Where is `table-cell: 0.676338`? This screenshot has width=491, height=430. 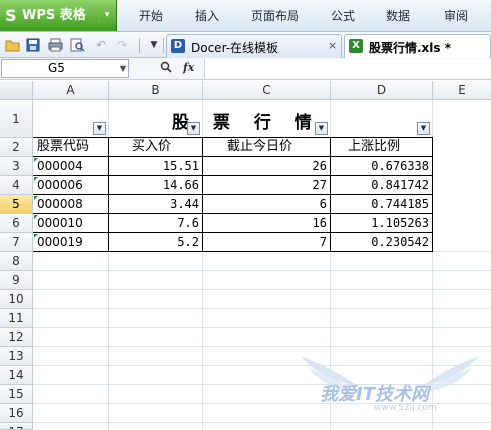
table-cell: 0.676338 is located at coordinates (381, 166).